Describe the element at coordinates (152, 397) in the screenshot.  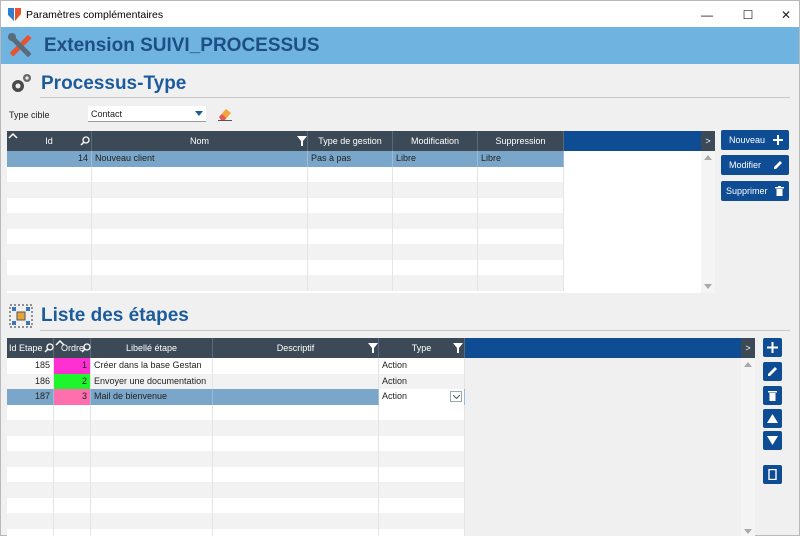
I see `cell-libelle: Mail de bienvenue` at that location.